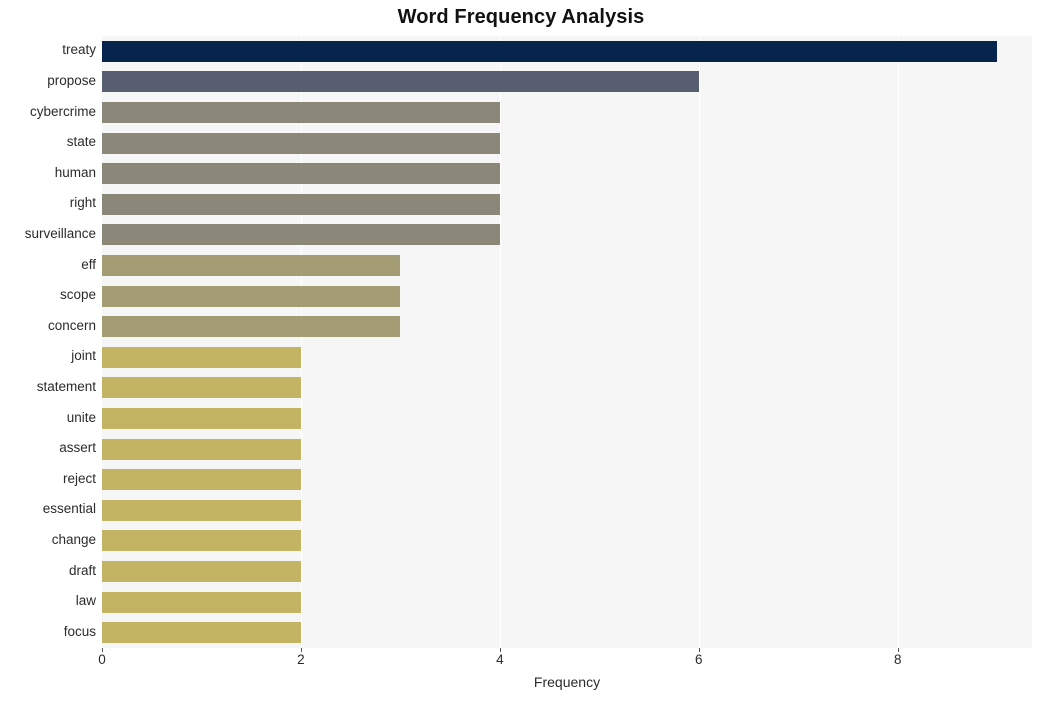 This screenshot has width=1042, height=701. What do you see at coordinates (62, 111) in the screenshot?
I see `y-tick-label: cybercrime` at bounding box center [62, 111].